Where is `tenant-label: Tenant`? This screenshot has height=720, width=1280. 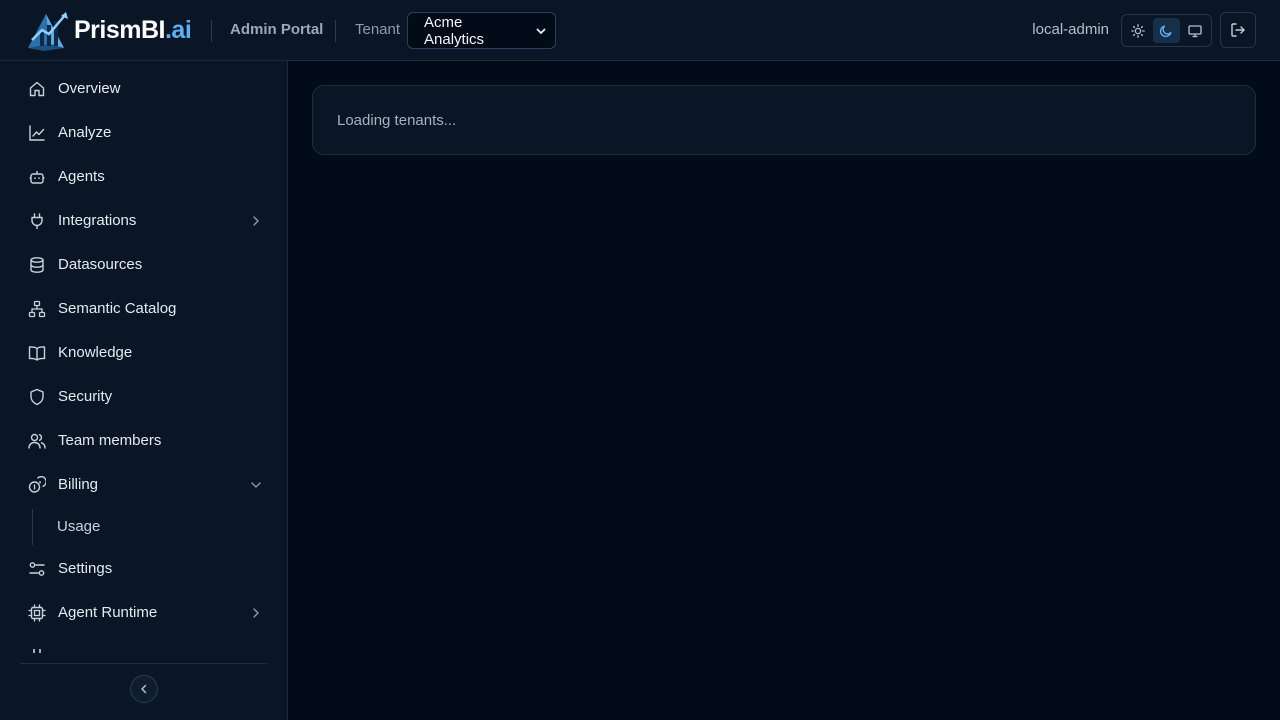
tenant-label: Tenant is located at coordinates (378, 29).